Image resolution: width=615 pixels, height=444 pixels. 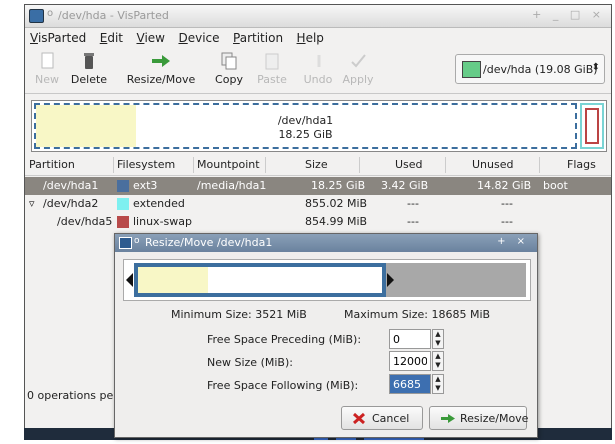 What do you see at coordinates (513, 241) in the screenshot?
I see `dialog-window-controls: + ×` at bounding box center [513, 241].